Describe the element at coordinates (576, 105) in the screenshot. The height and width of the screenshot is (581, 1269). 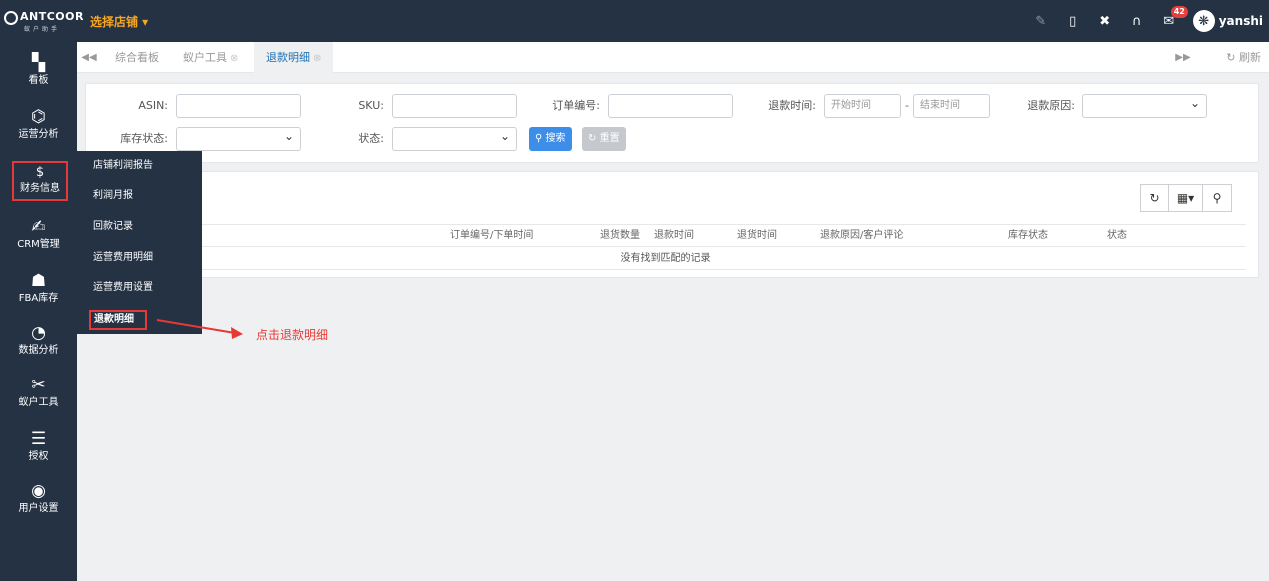
I see `order-label: 订单编号:` at that location.